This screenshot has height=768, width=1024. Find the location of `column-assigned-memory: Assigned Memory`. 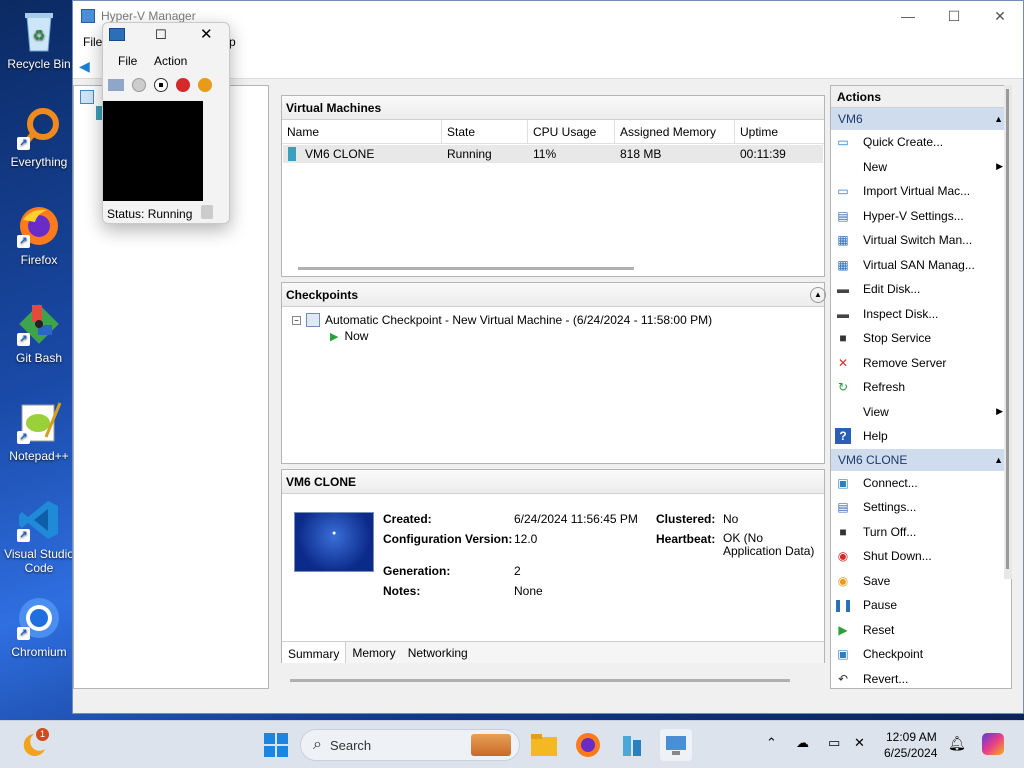

column-assigned-memory: Assigned Memory is located at coordinates (675, 131).